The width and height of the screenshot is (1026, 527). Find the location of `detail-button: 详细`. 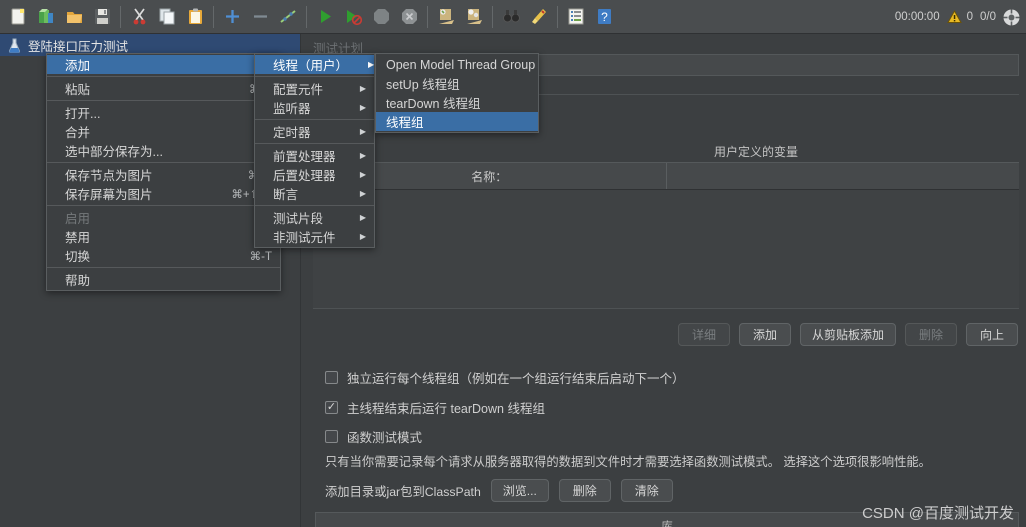

detail-button: 详细 is located at coordinates (703, 334).